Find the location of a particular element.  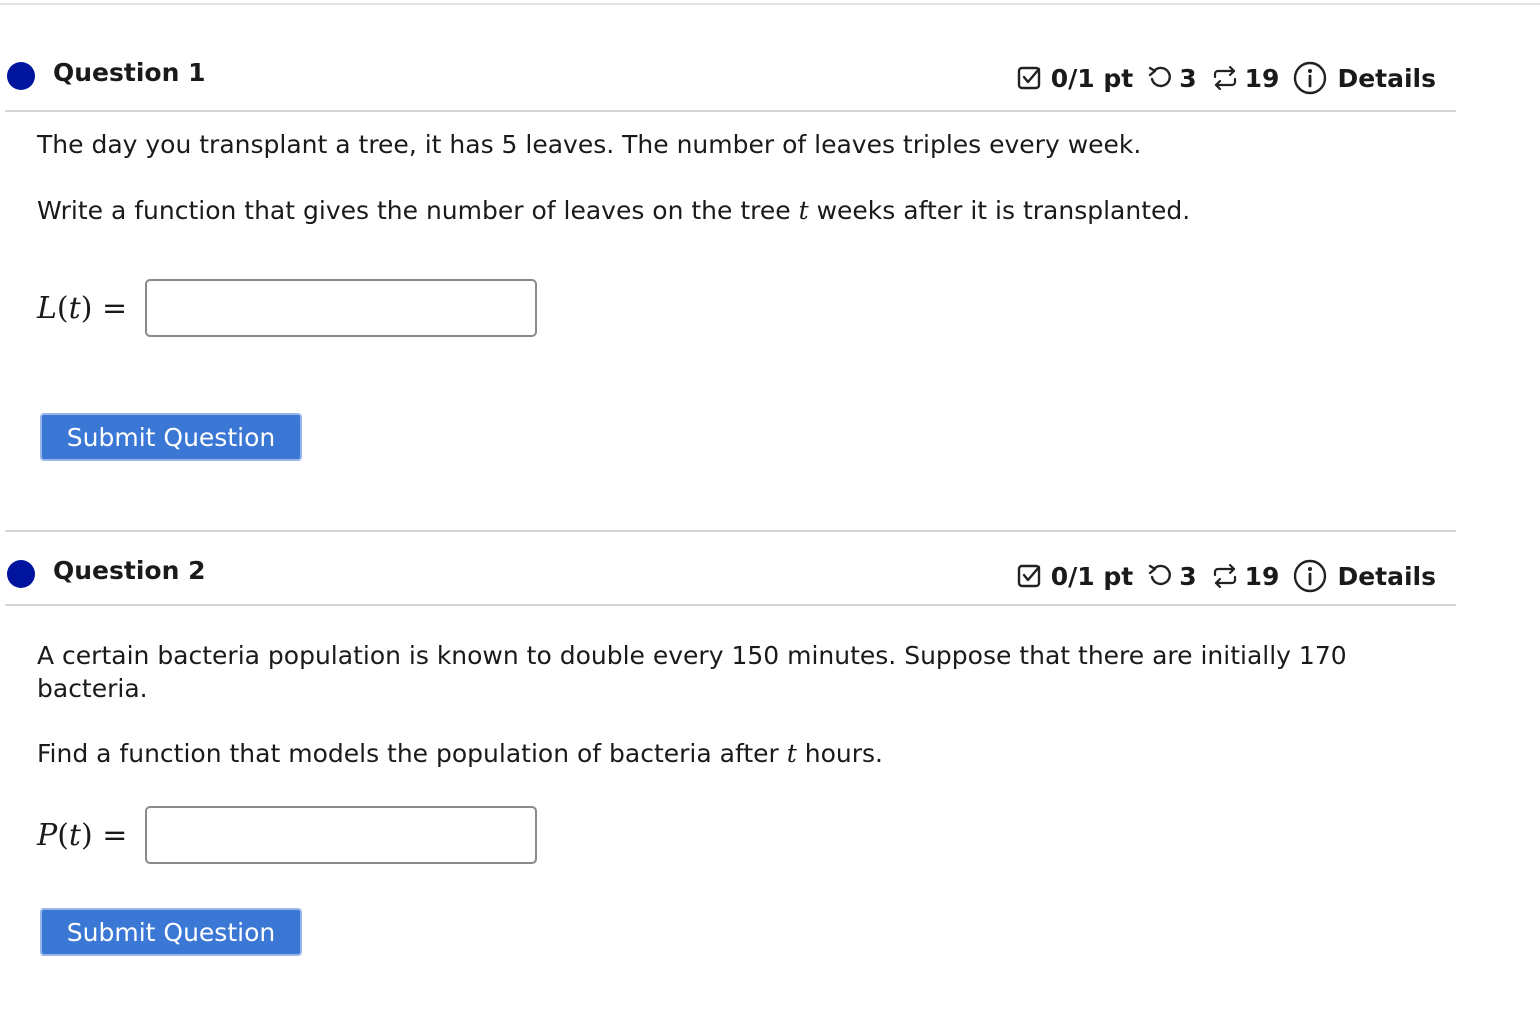

answer-row: P(t) = is located at coordinates (287, 835).